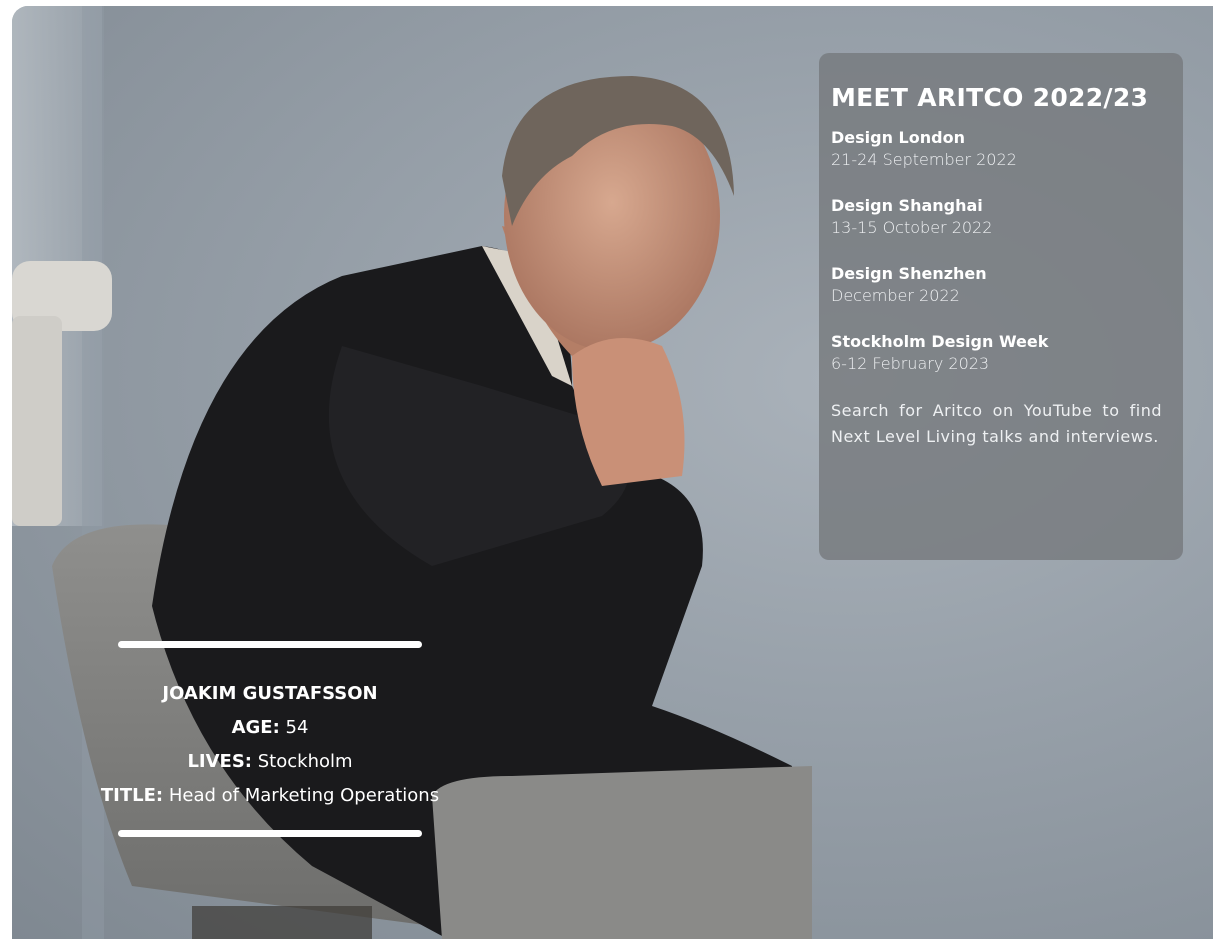  Describe the element at coordinates (924, 159) in the screenshot. I see `event-date: 21-24 September 2022` at that location.